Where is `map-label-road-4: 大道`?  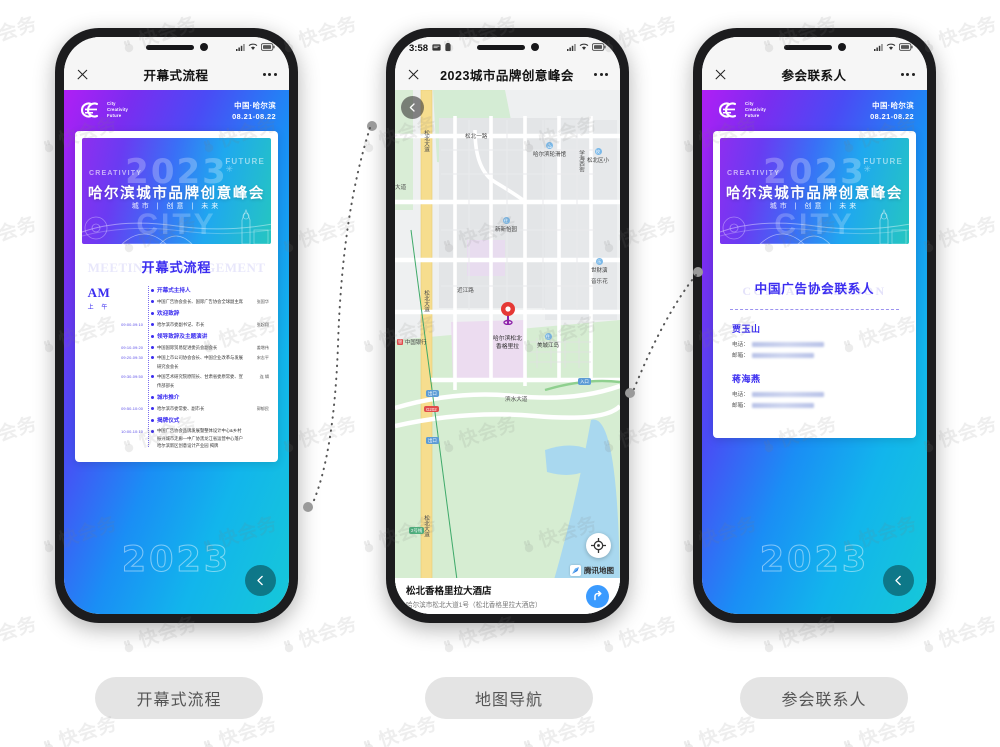
map-label-road-4: 大道 is located at coordinates (401, 188).